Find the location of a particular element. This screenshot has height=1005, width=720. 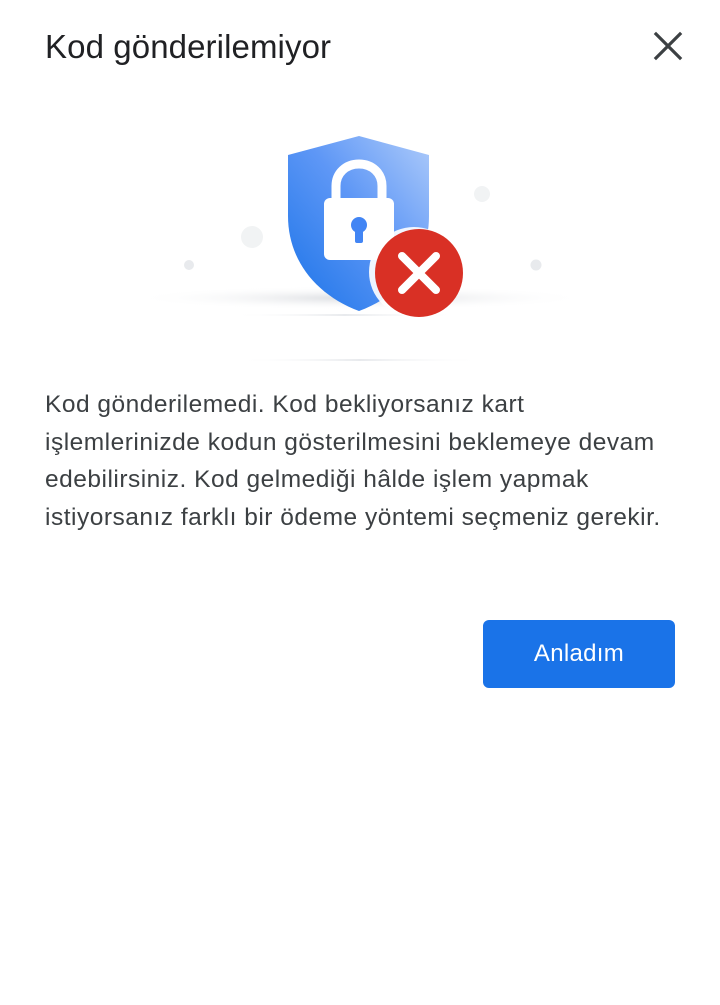

close-icon is located at coordinates (668, 46).